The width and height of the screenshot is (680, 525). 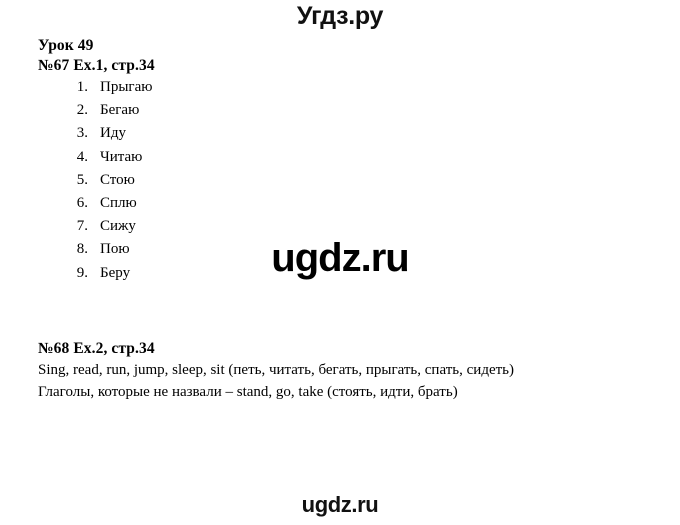 I want to click on list-item-number: 9., so click(x=82, y=272).